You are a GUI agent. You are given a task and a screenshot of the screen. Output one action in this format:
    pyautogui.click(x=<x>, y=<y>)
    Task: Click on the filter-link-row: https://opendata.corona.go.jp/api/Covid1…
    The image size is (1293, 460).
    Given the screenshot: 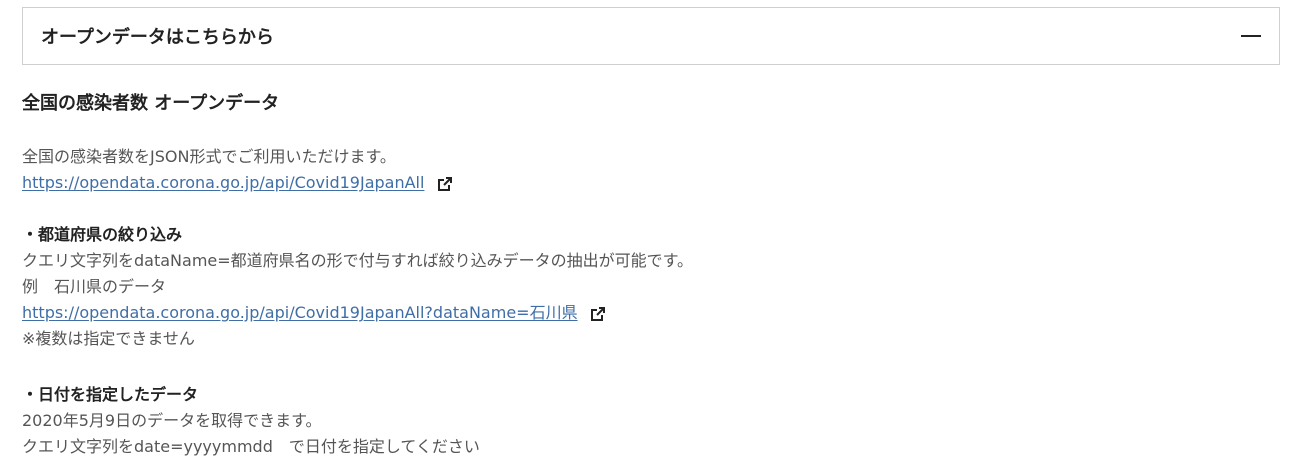 What is the action you would take?
    pyautogui.click(x=647, y=313)
    